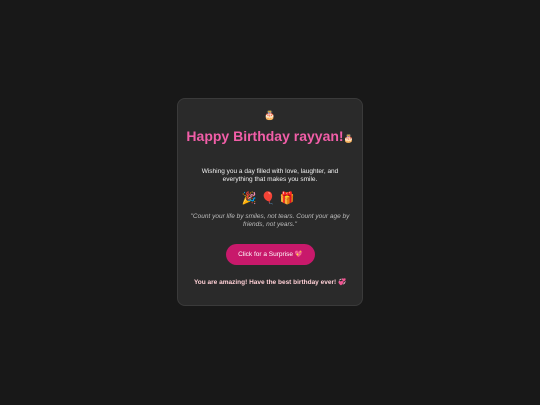 The height and width of the screenshot is (405, 540). I want to click on surprise-button: Click for a Surprise 💖, so click(270, 254).